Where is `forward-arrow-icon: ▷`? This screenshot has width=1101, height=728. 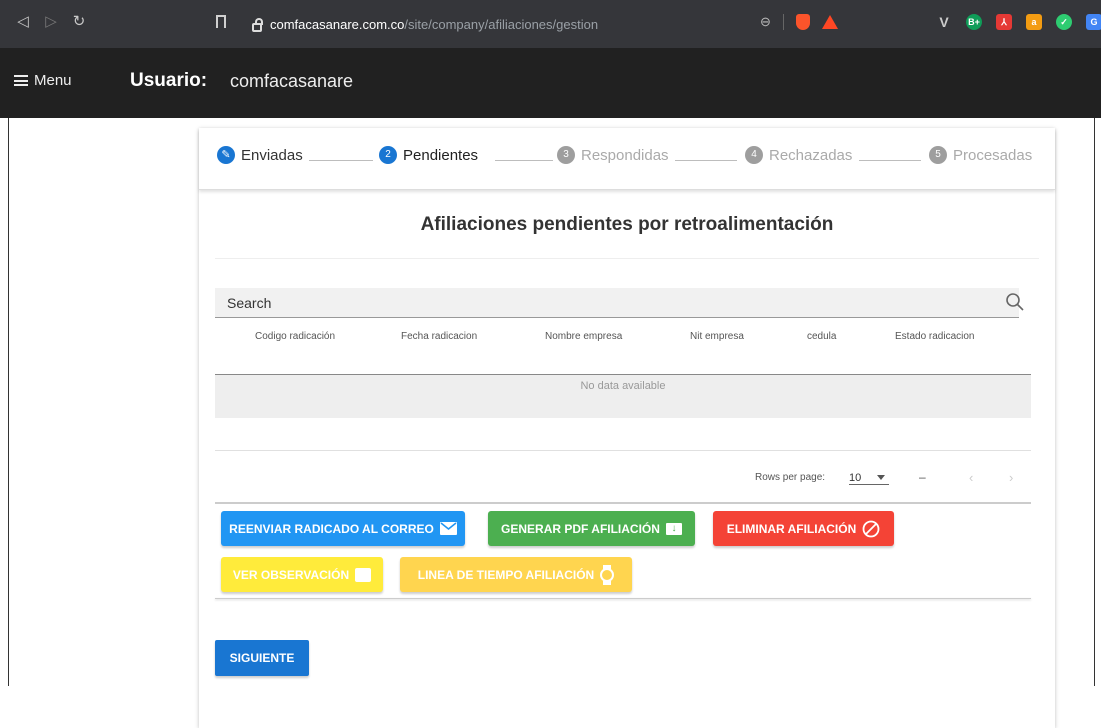 forward-arrow-icon: ▷ is located at coordinates (51, 21).